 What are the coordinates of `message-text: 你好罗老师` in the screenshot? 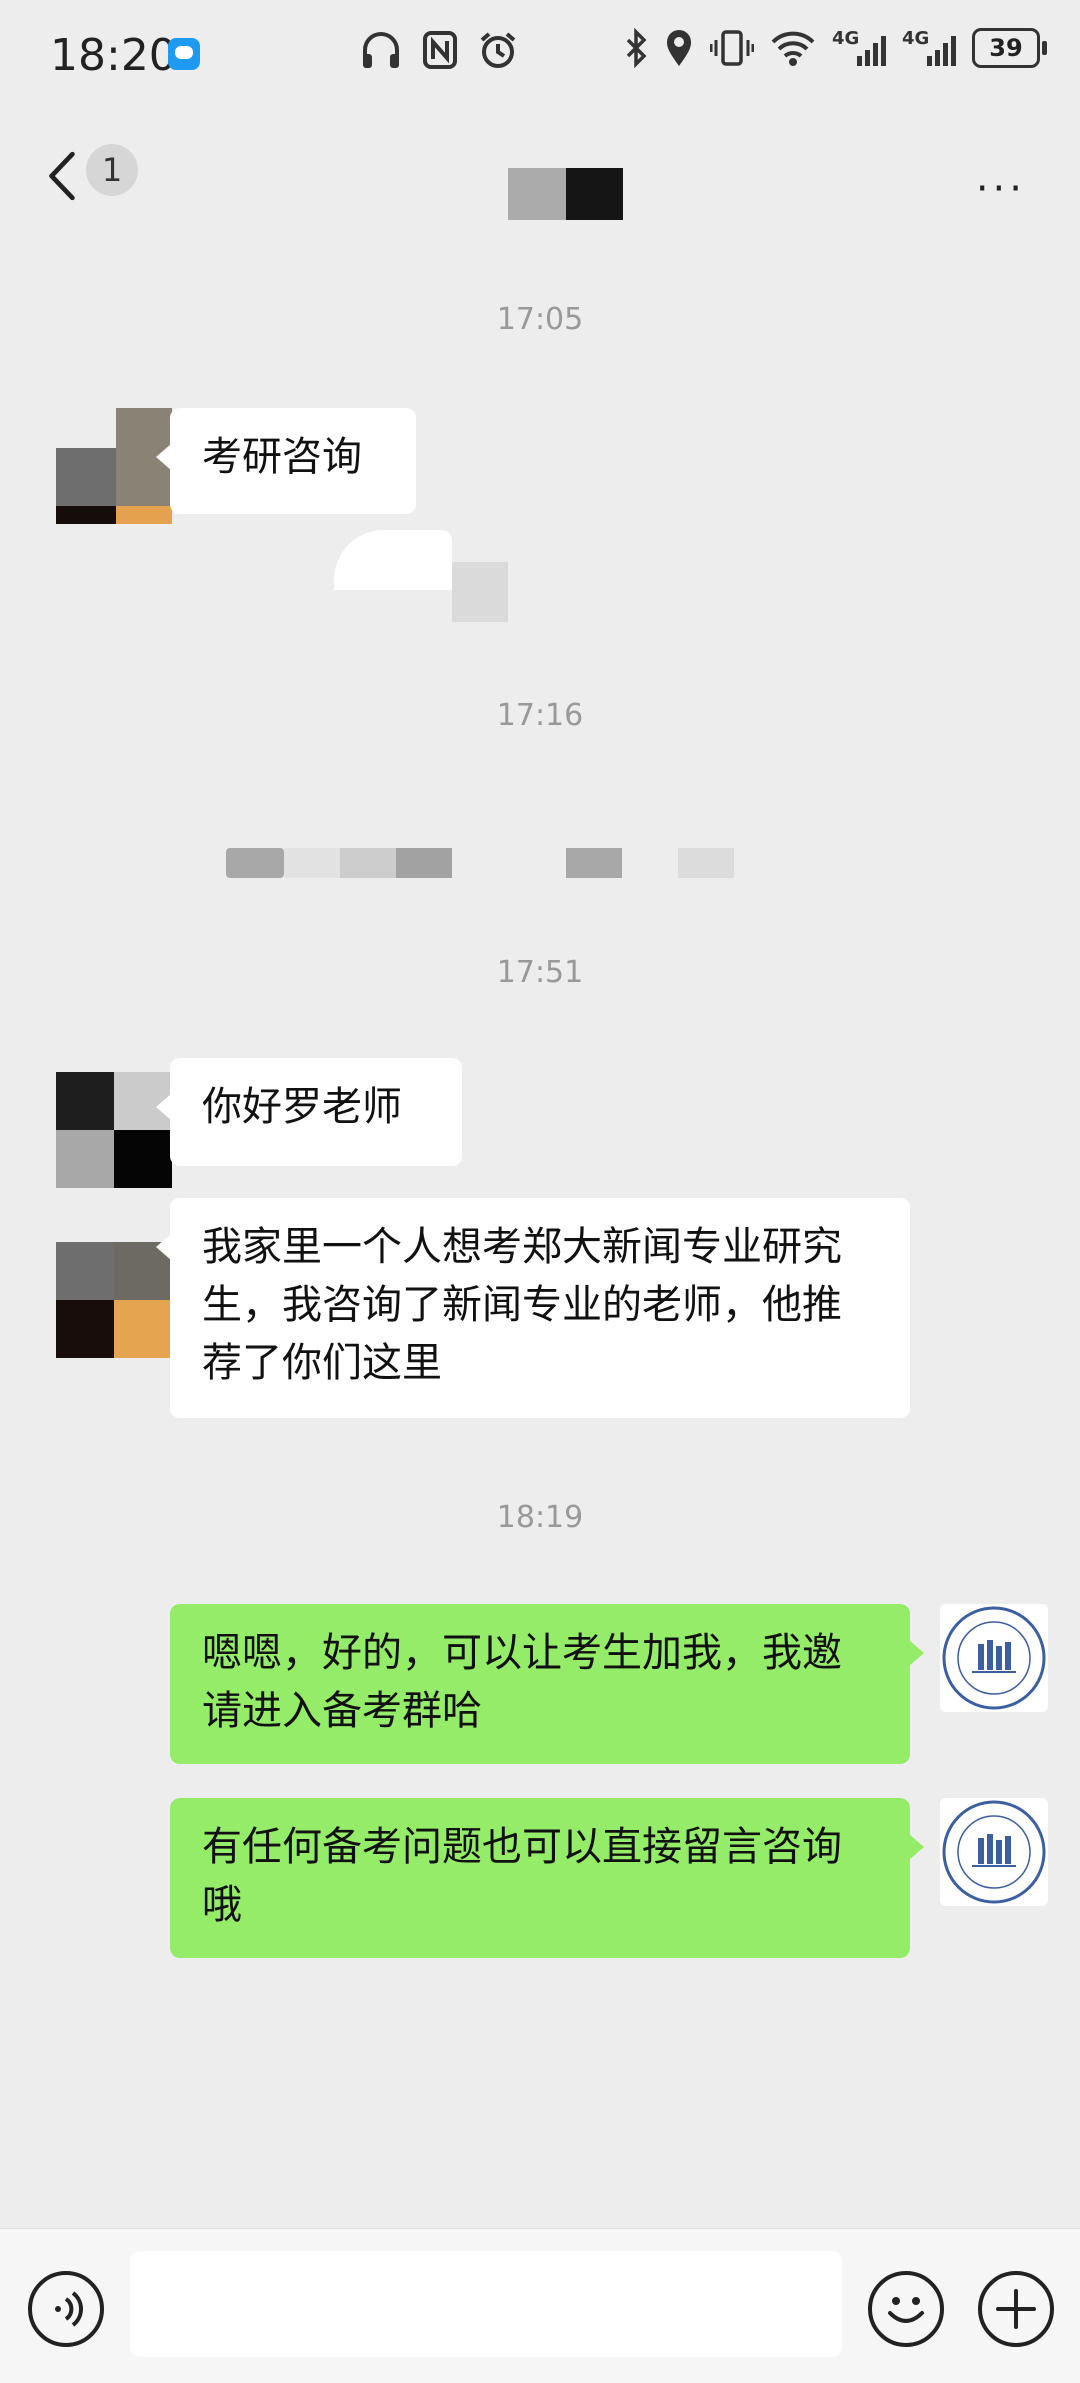 It's located at (302, 1107).